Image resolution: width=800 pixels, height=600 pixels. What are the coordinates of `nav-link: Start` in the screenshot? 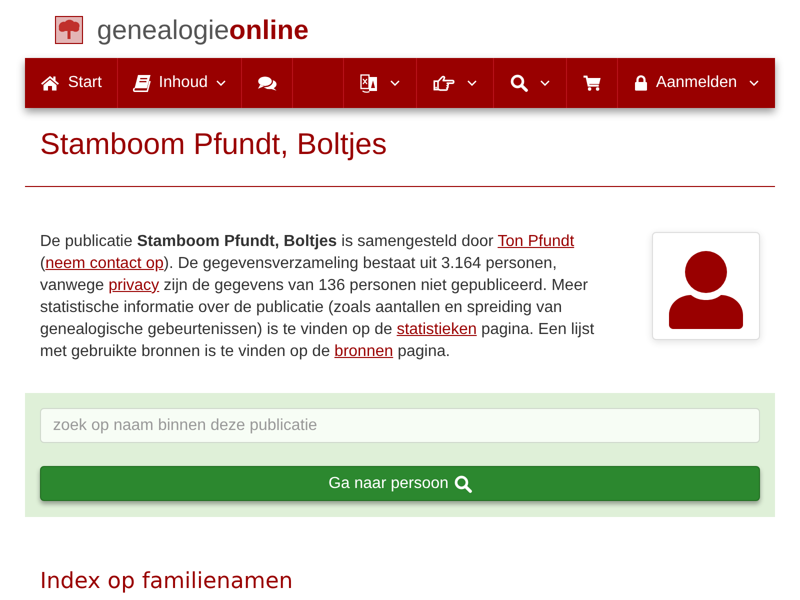 It's located at (71, 83).